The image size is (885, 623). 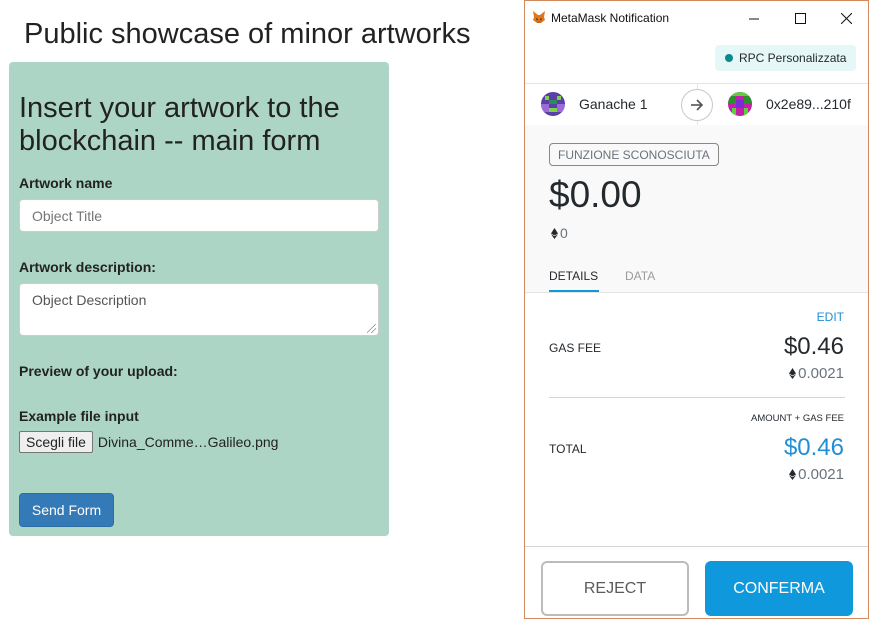 What do you see at coordinates (98, 371) in the screenshot?
I see `preview-label: Preview of your upload:` at bounding box center [98, 371].